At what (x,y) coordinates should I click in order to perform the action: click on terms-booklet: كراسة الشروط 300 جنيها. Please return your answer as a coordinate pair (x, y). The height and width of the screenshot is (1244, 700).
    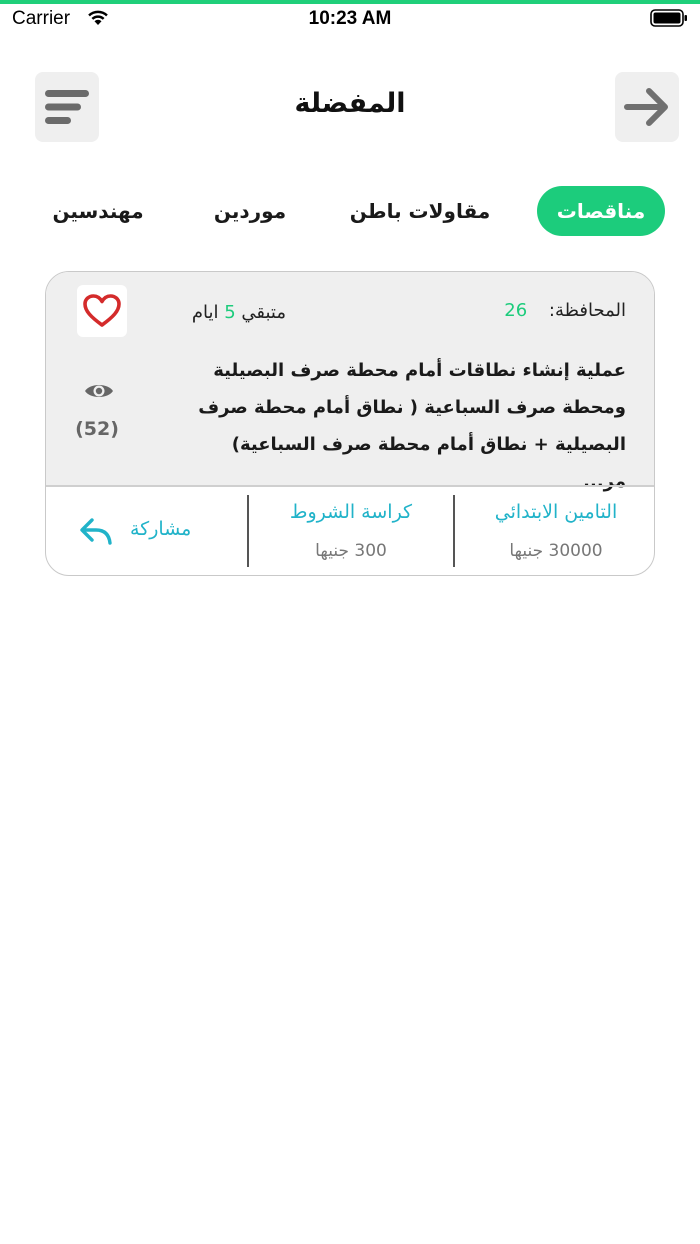
    Looking at the image, I should click on (351, 531).